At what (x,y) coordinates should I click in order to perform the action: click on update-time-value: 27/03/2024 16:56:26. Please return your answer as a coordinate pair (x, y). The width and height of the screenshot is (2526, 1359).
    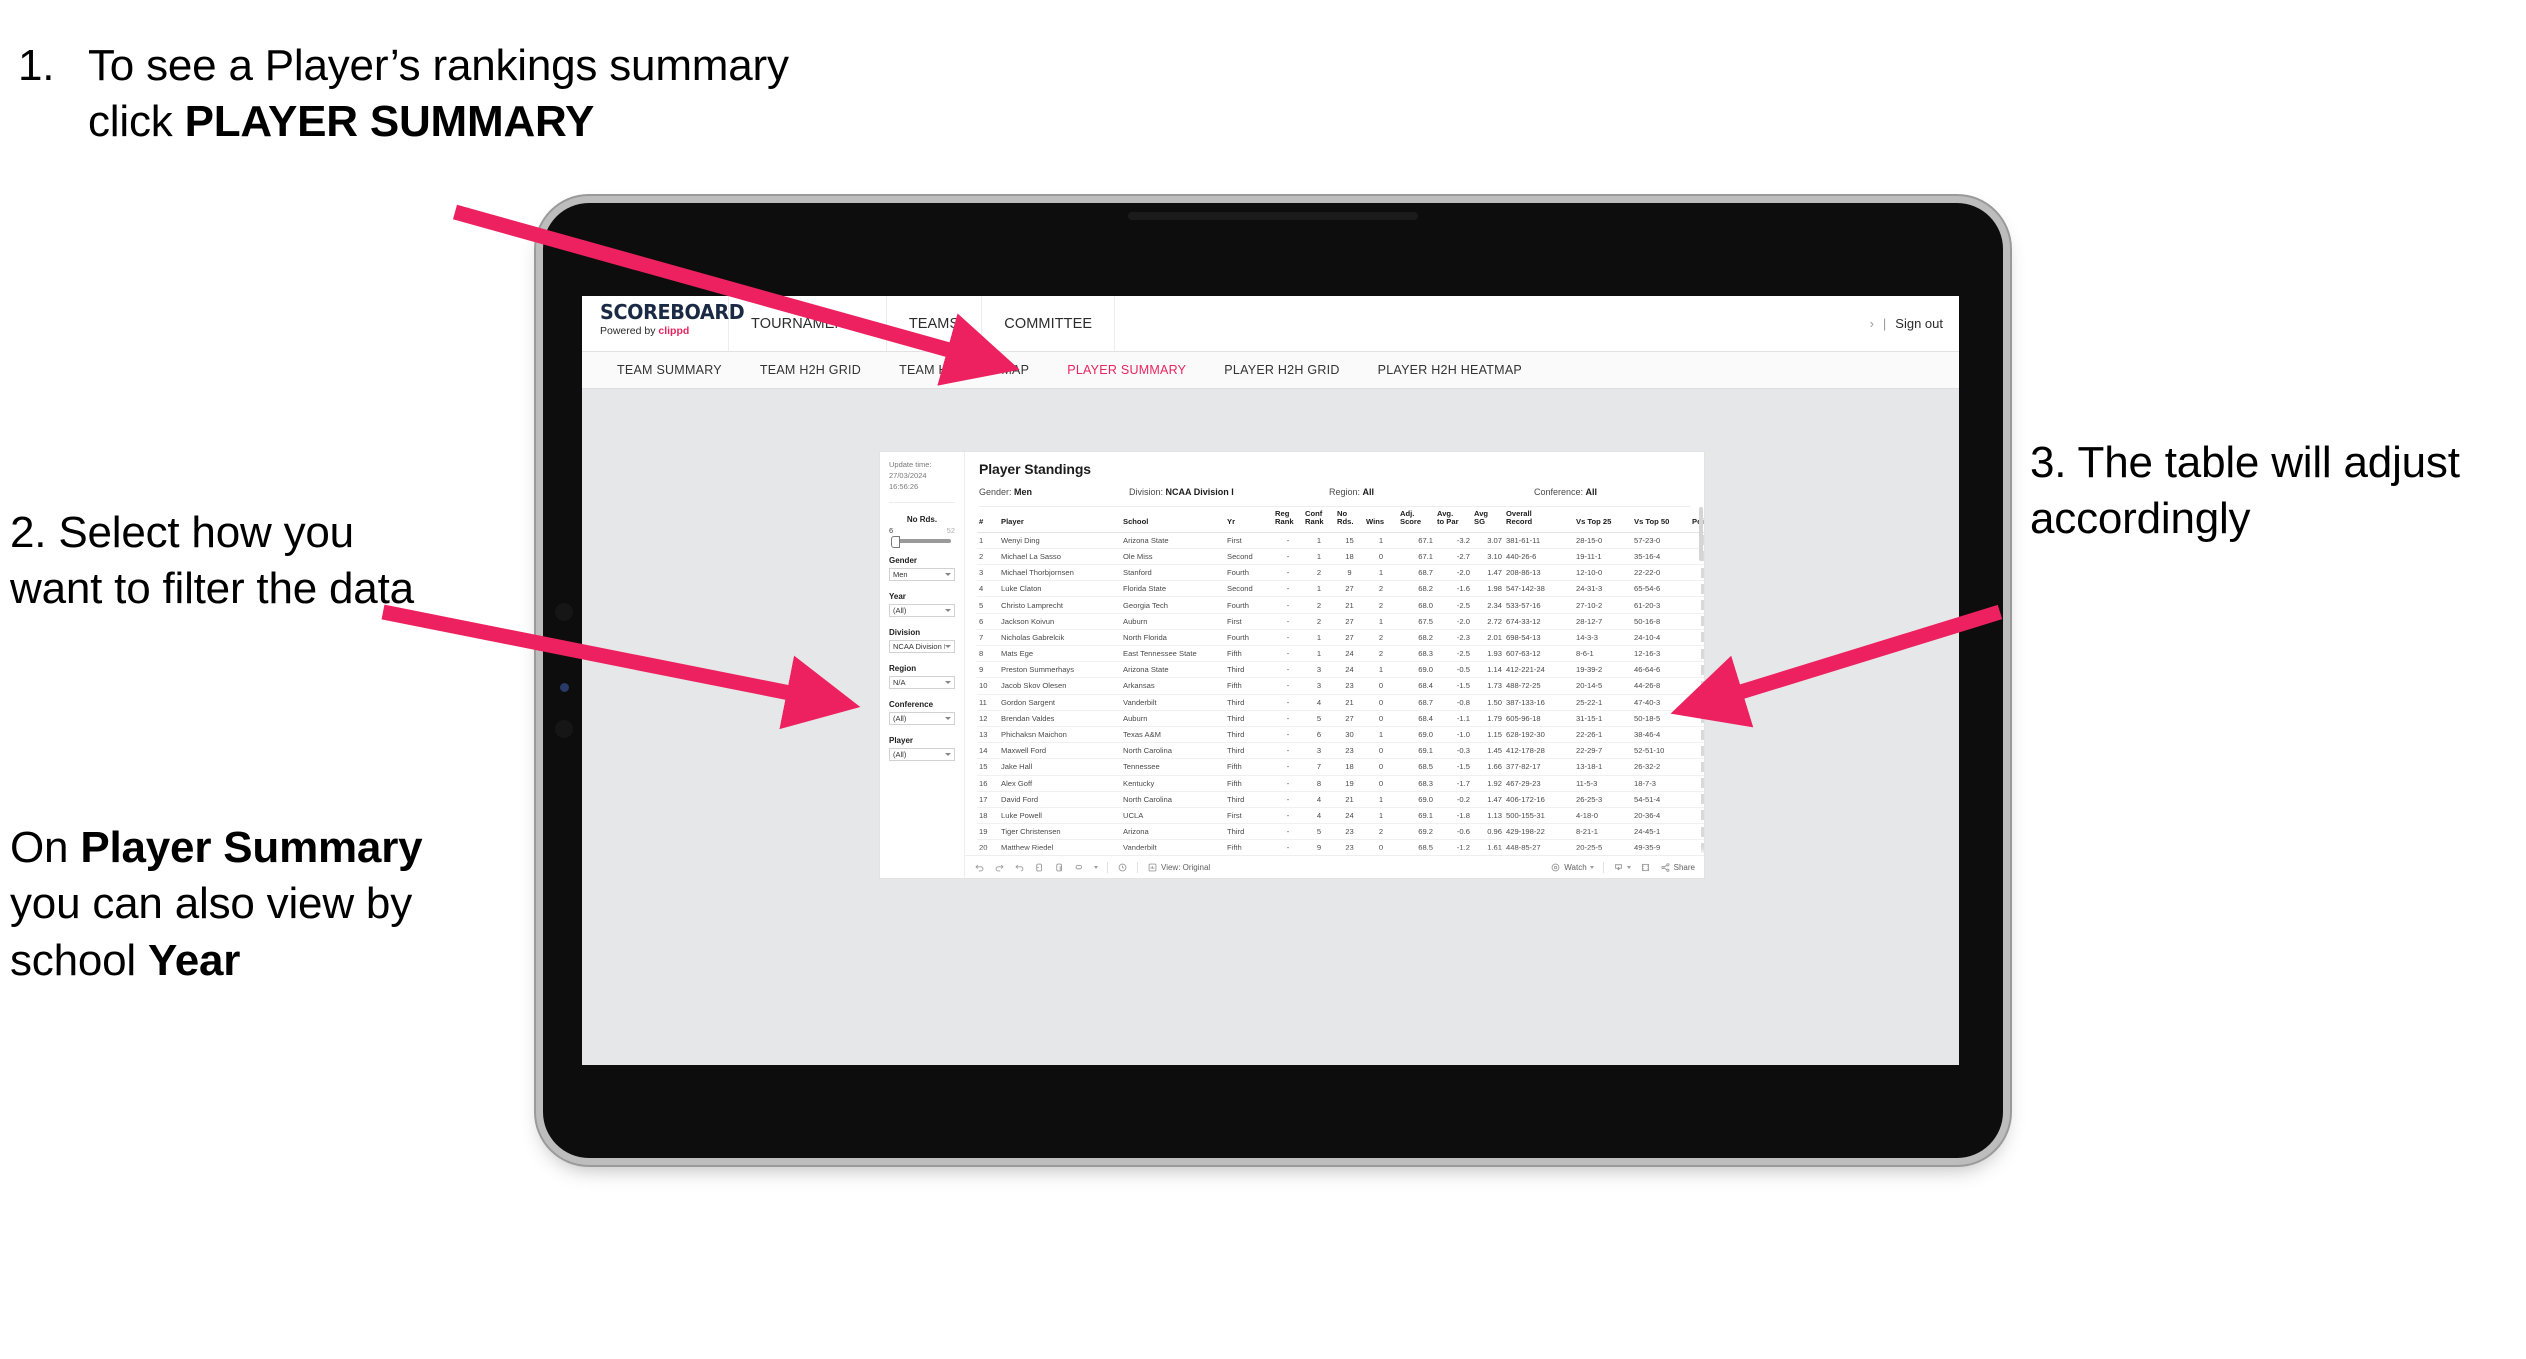
    Looking at the image, I should click on (908, 480).